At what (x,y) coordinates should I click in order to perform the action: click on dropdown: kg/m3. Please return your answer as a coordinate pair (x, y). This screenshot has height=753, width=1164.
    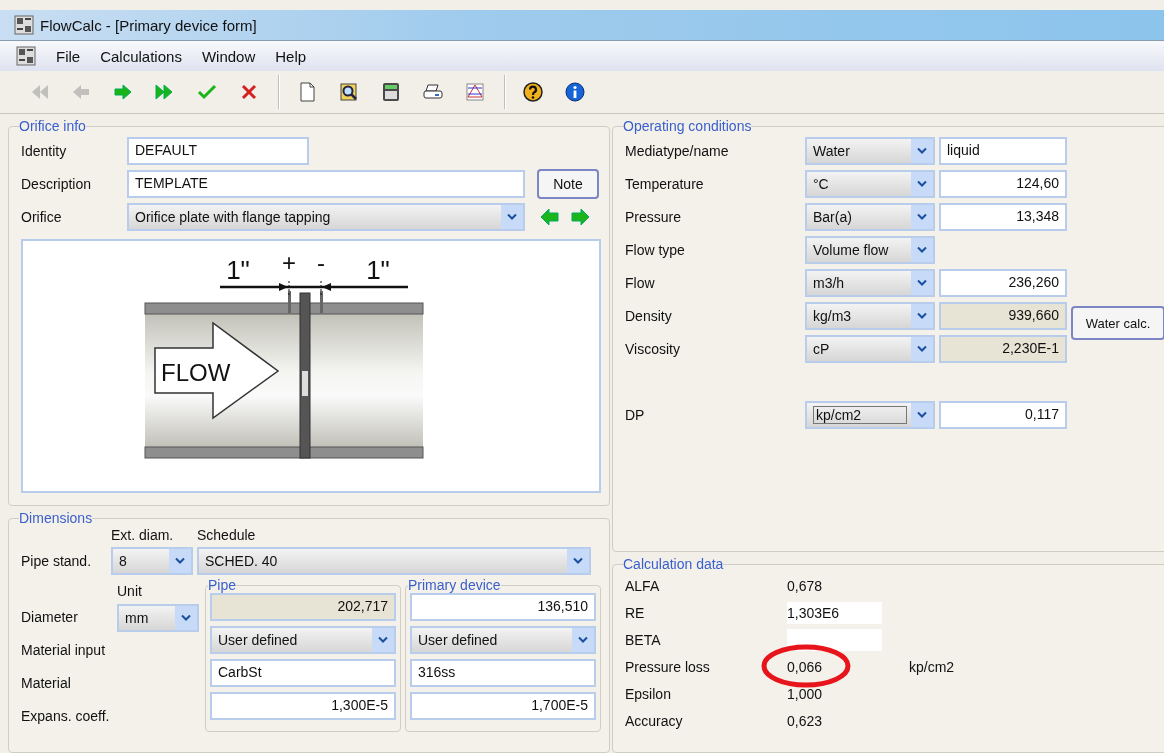
    Looking at the image, I should click on (870, 315).